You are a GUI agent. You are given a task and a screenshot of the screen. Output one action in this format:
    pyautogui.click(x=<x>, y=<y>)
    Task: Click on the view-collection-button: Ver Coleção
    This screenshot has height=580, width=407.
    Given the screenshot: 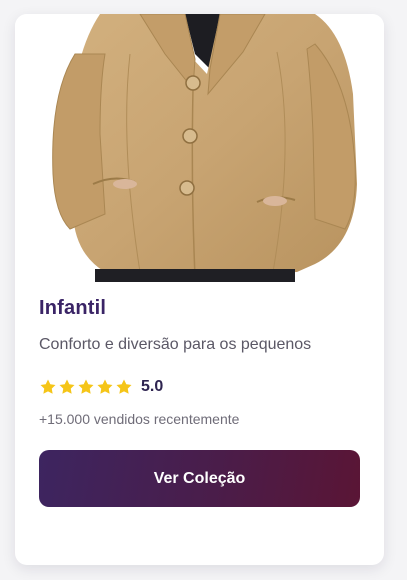 What is the action you would take?
    pyautogui.click(x=199, y=478)
    